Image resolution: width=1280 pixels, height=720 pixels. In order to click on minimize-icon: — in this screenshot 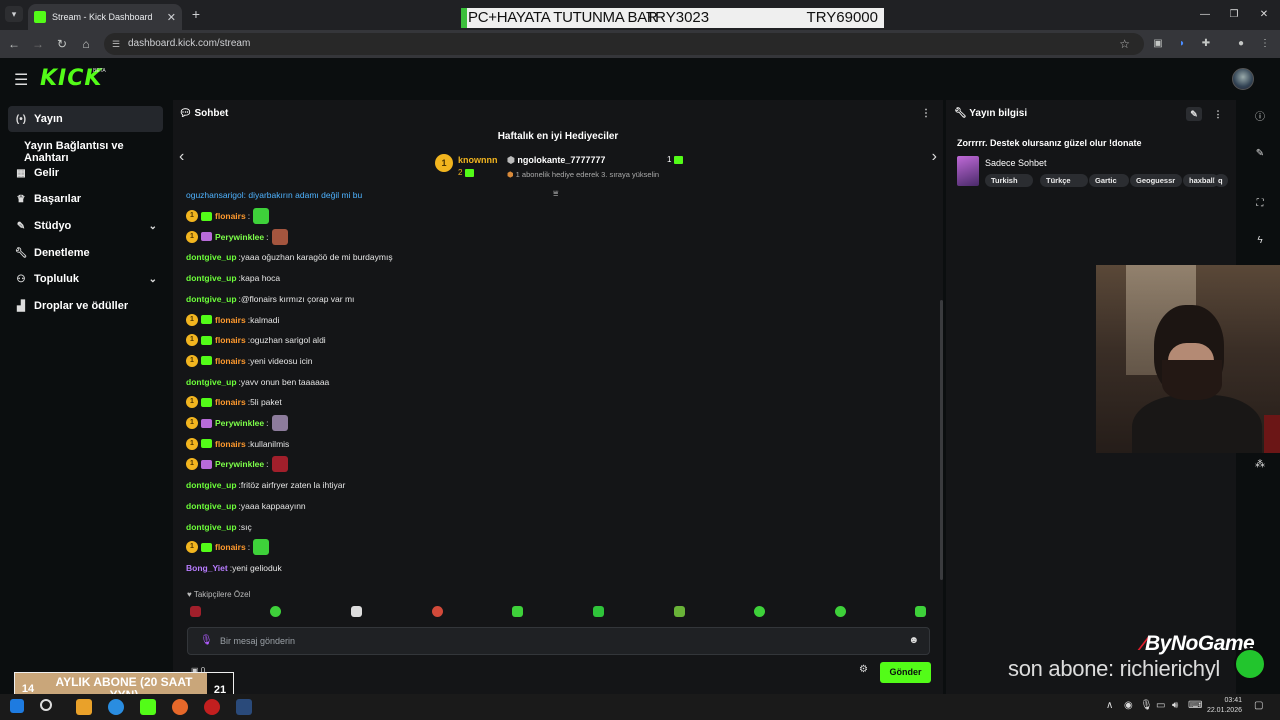, I will do `click(1205, 15)`.